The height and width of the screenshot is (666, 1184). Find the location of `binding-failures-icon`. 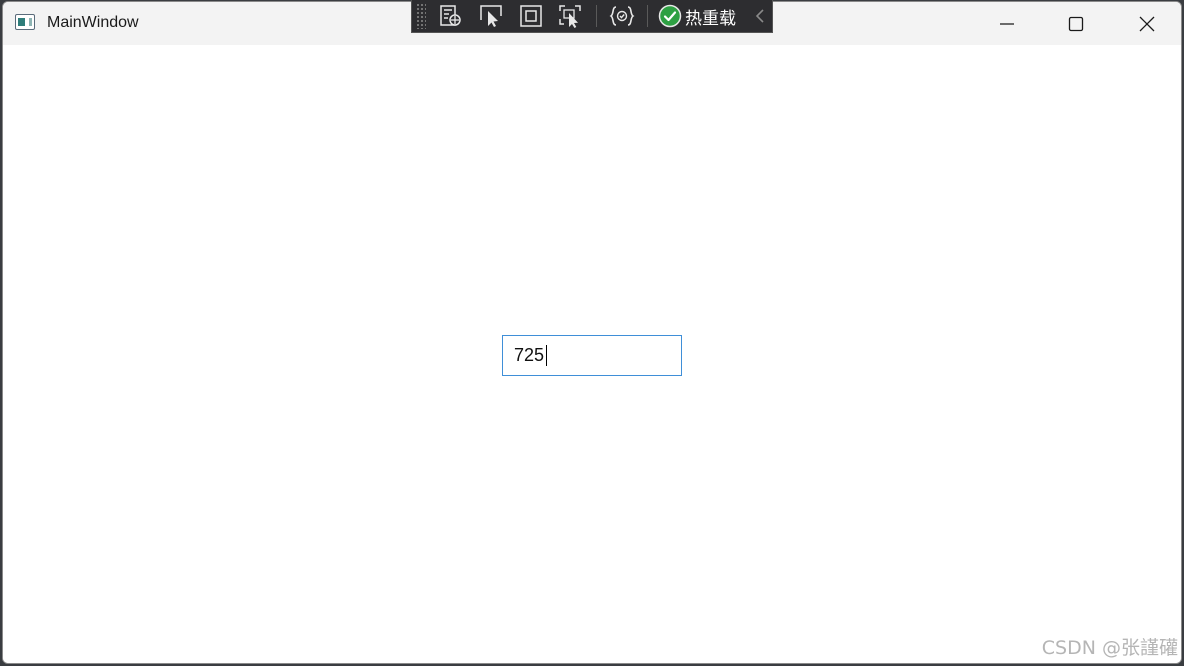

binding-failures-icon is located at coordinates (622, 16).